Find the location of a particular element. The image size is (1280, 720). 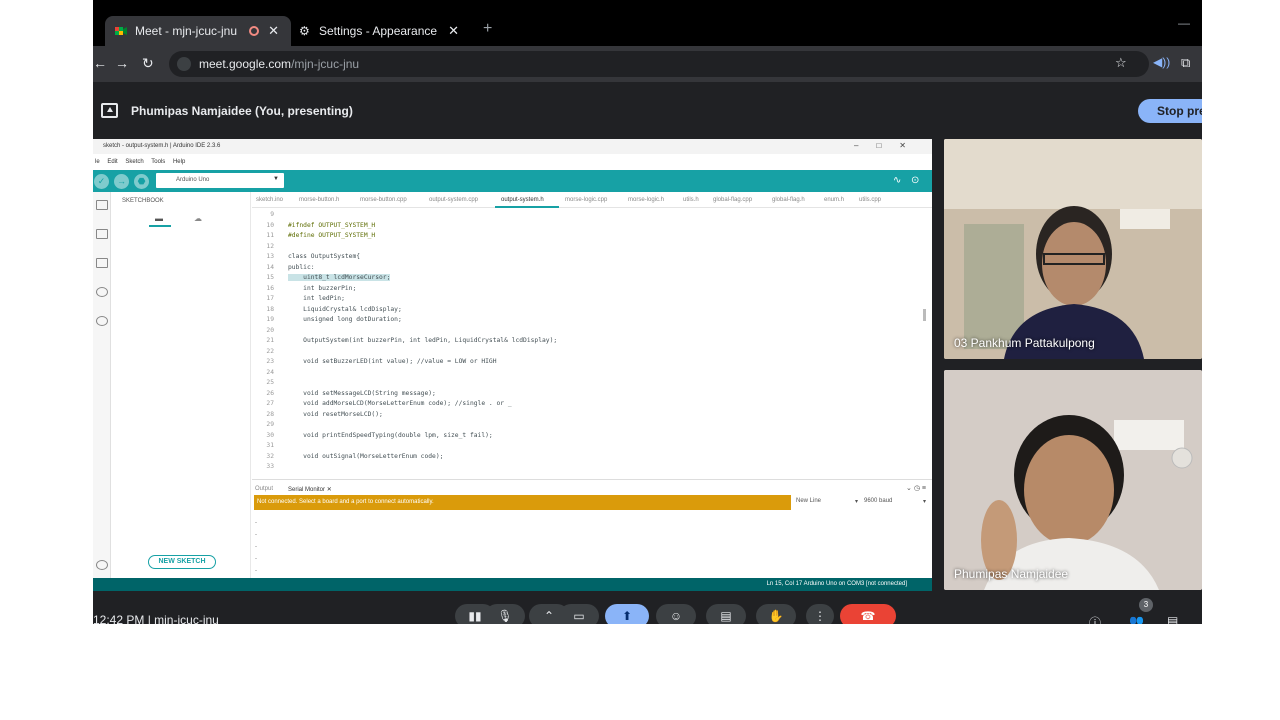

line-number: 20 is located at coordinates (270, 330).